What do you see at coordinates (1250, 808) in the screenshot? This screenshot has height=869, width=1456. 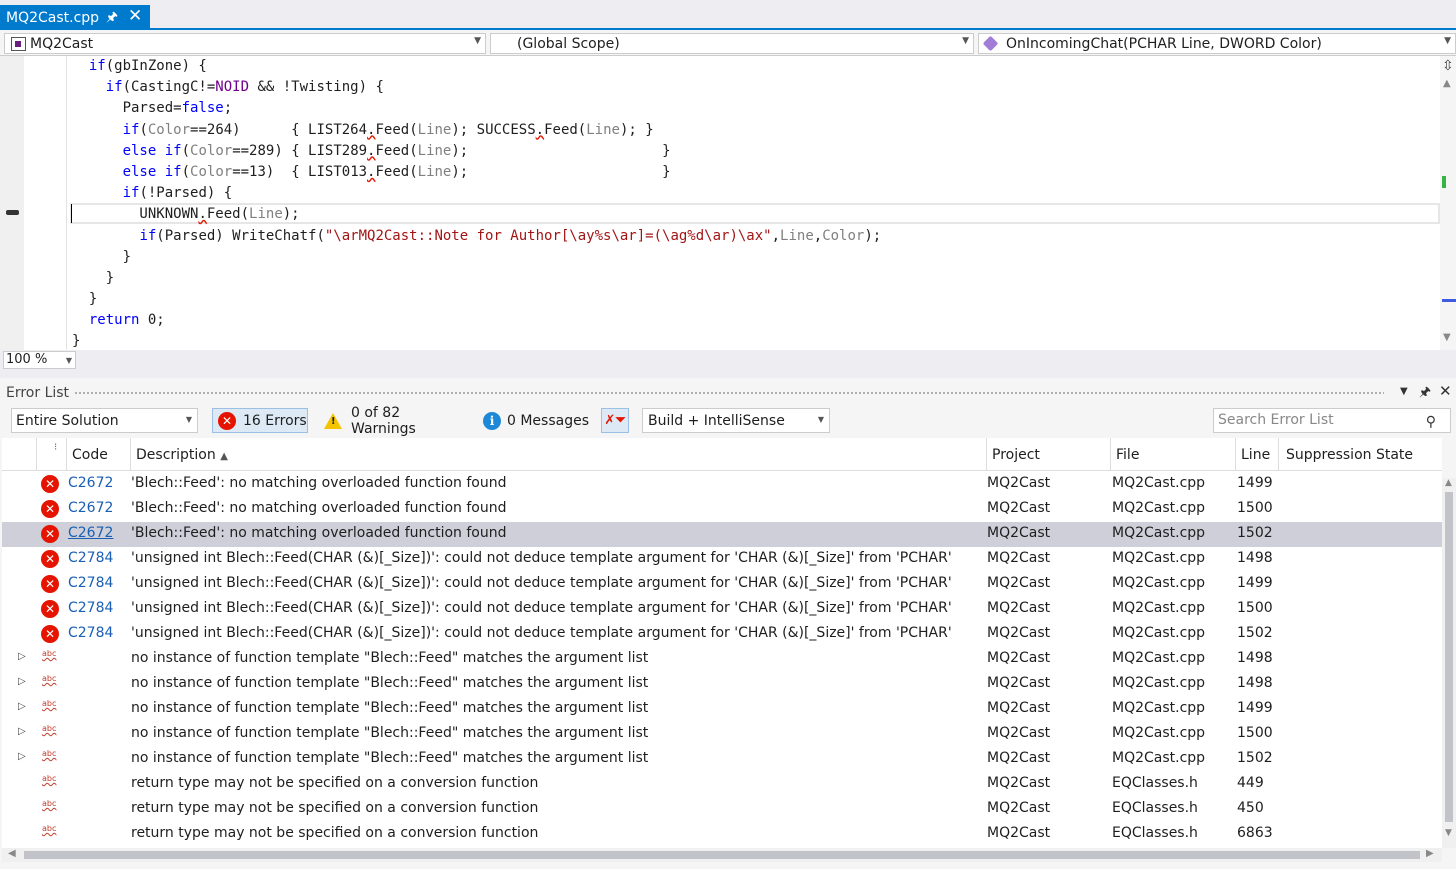 I see `error-line: 450` at bounding box center [1250, 808].